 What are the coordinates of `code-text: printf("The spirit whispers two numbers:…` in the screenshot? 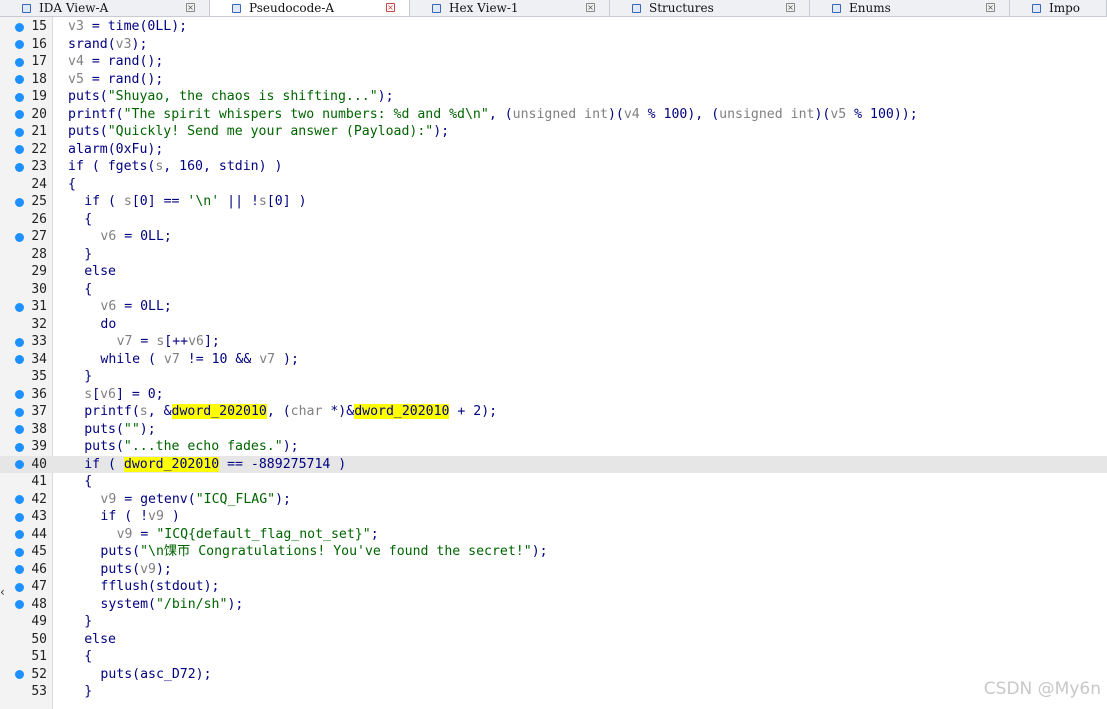 It's located at (493, 114).